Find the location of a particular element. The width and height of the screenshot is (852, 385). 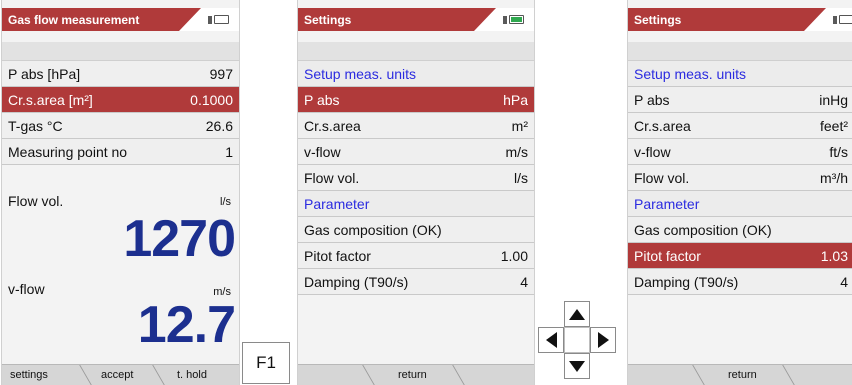

softkey-bar: settings accept t. hold is located at coordinates (120, 374).